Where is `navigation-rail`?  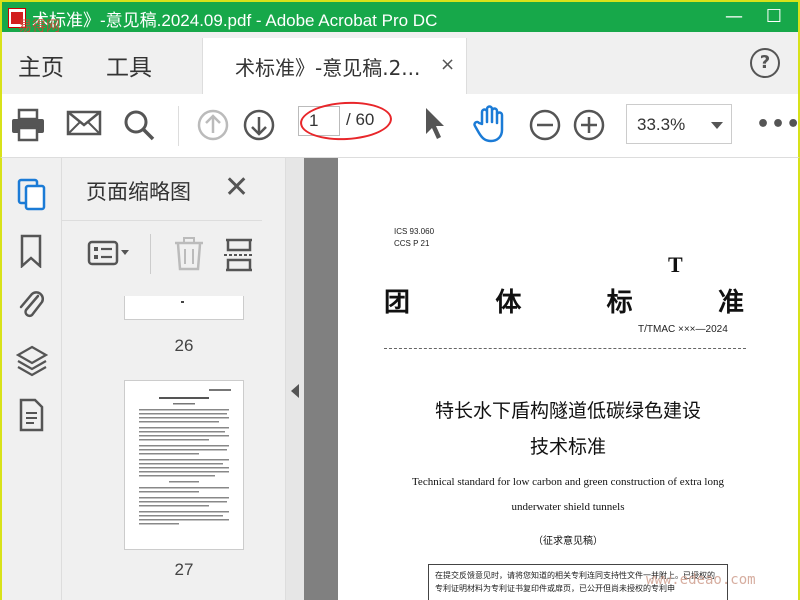
navigation-rail is located at coordinates (31, 379).